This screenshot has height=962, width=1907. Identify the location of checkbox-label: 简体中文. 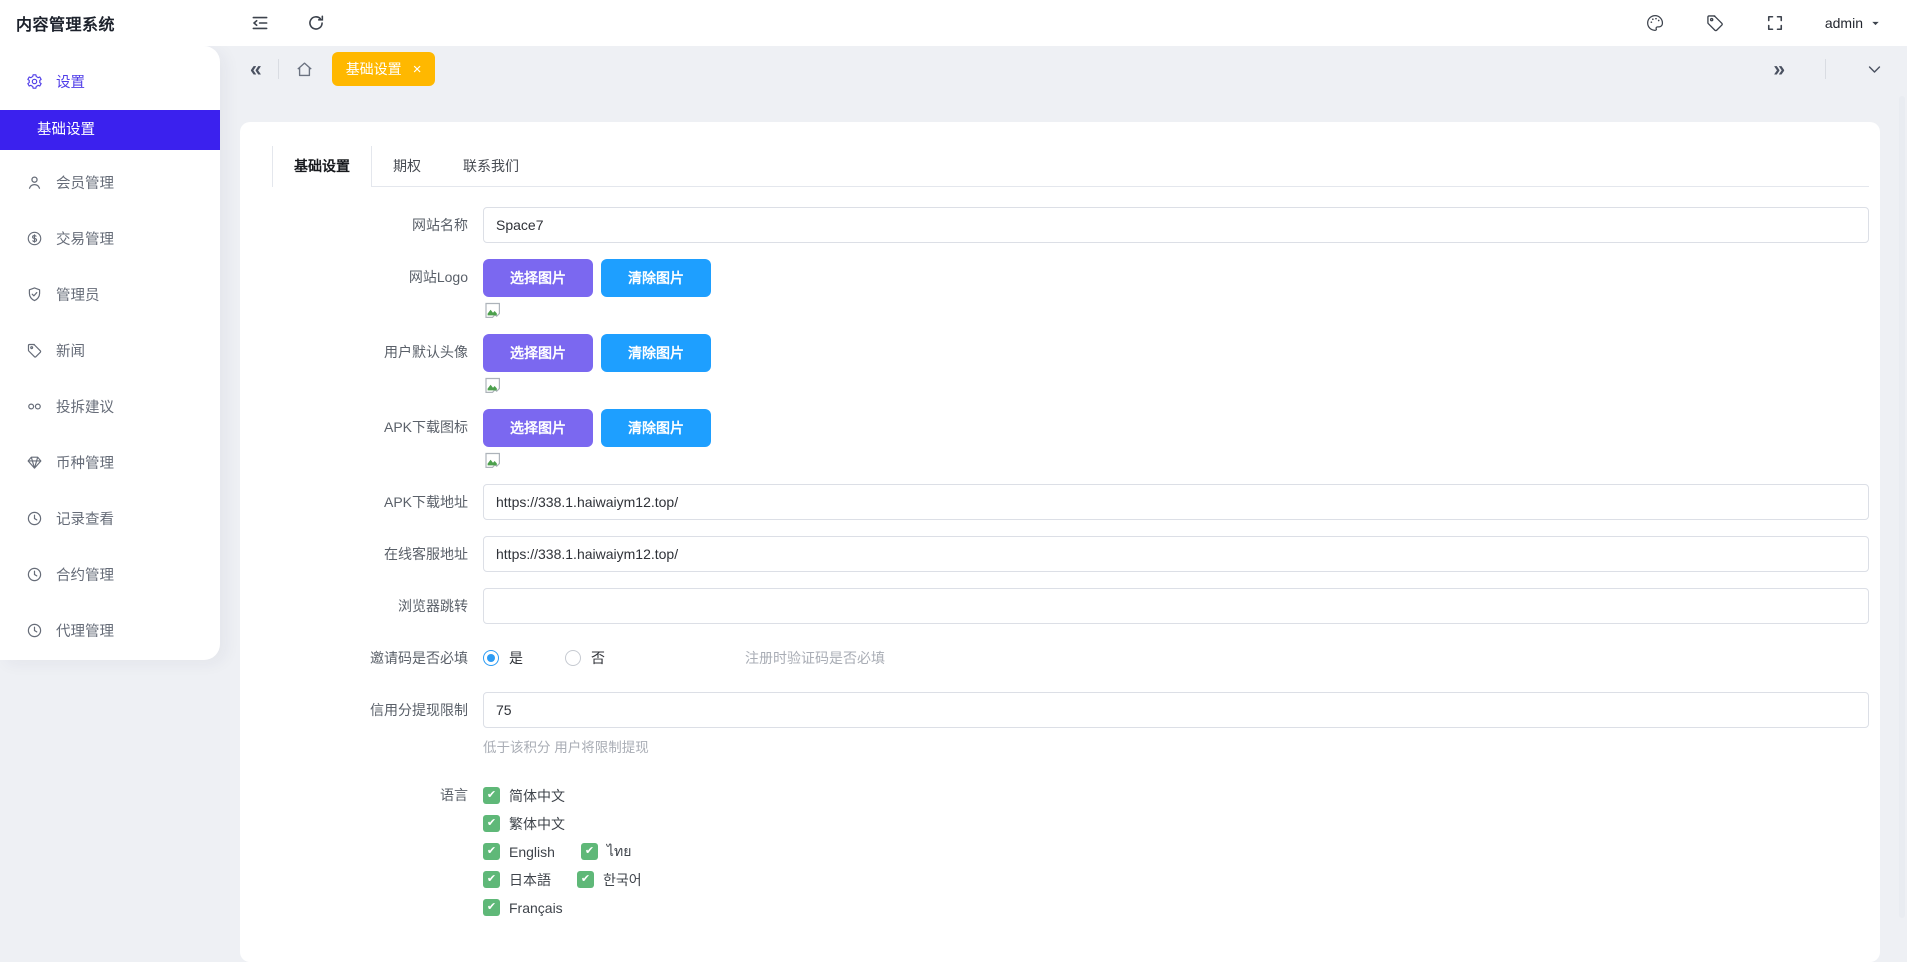
(537, 795).